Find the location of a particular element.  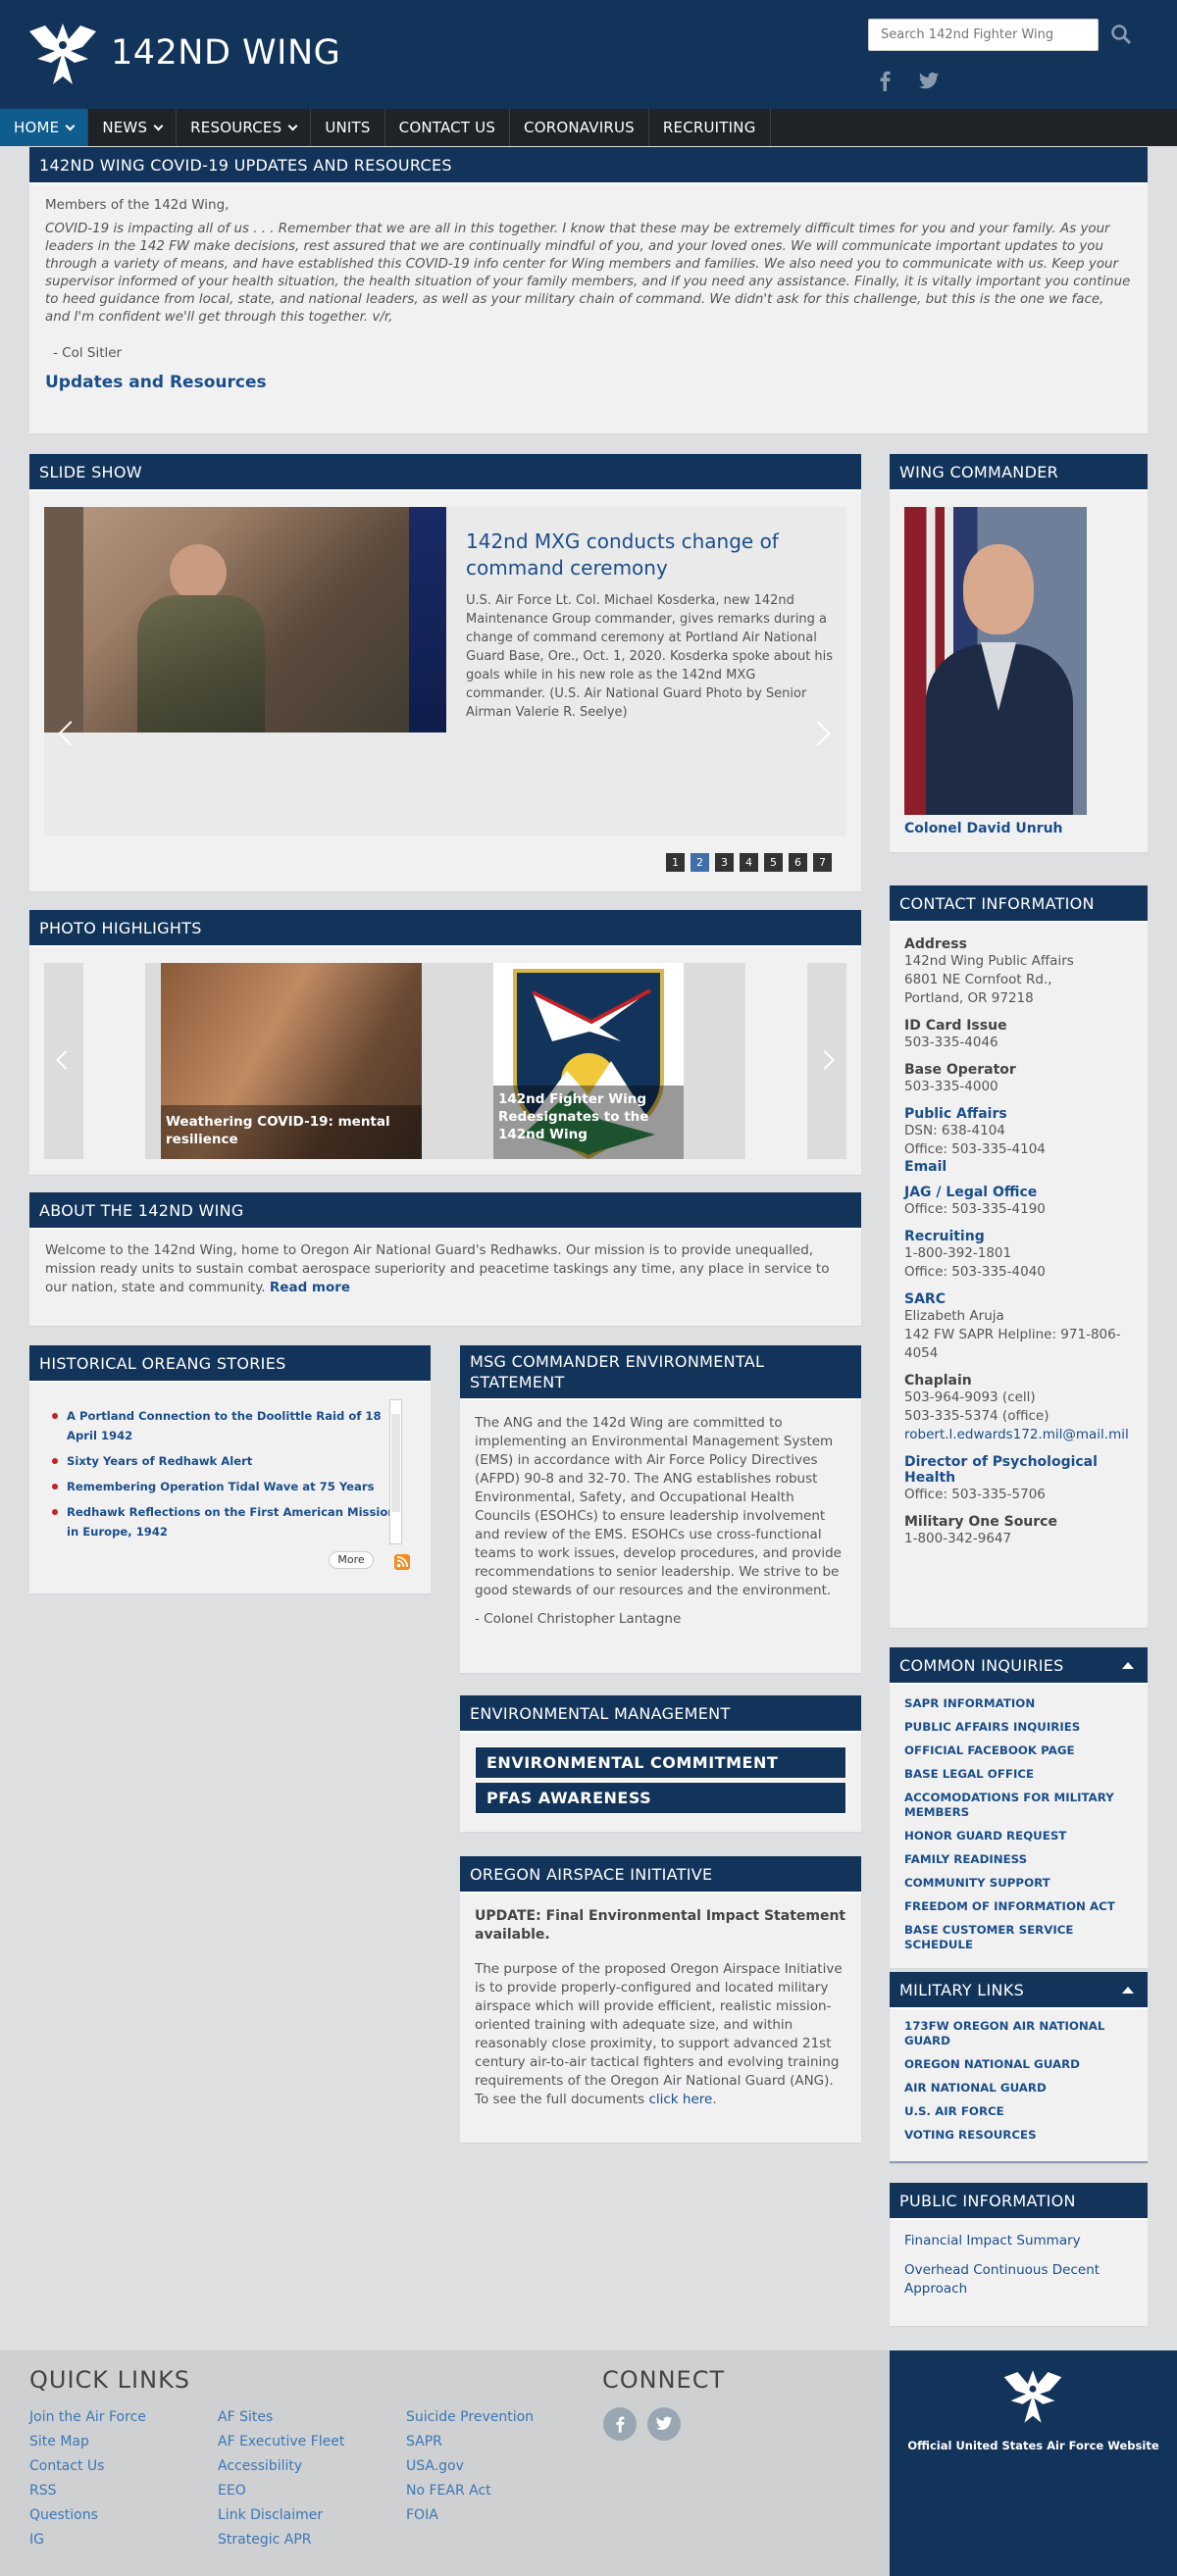

nav-units: UNITS is located at coordinates (348, 127).